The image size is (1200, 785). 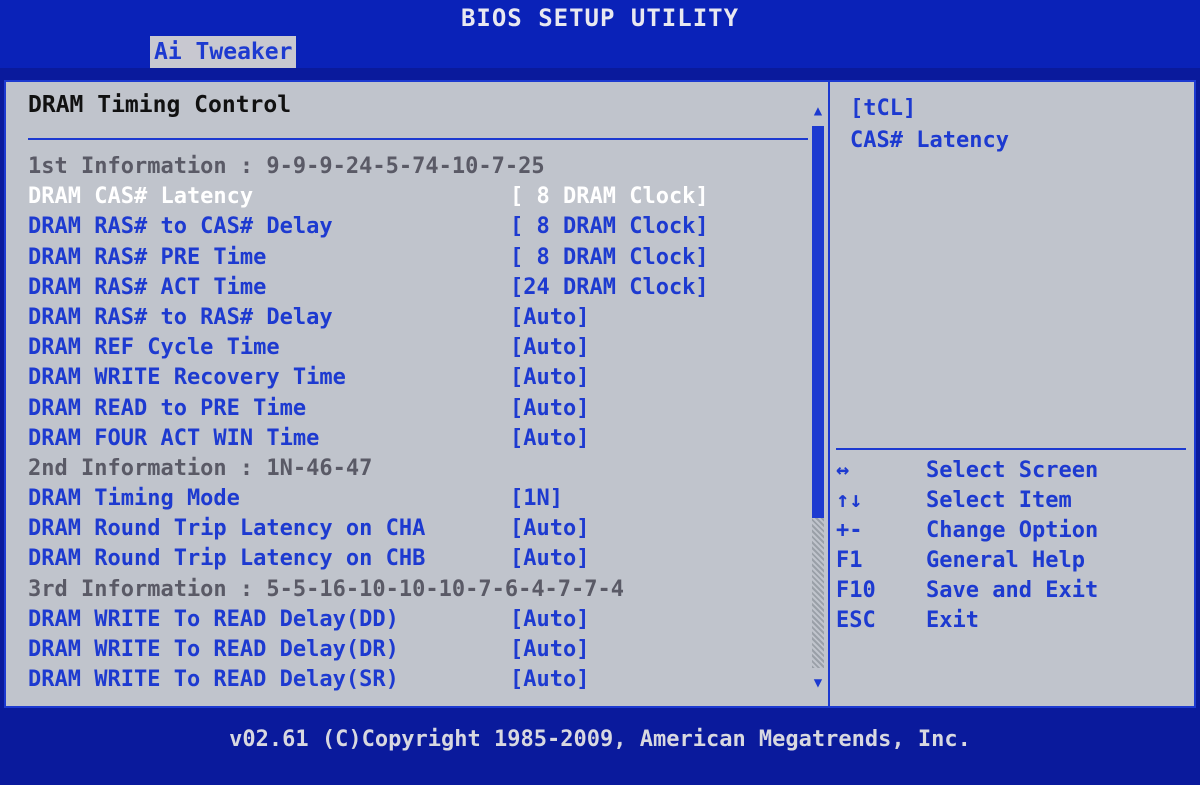 I want to click on scroll-down-arrow-icon: ▼, so click(x=818, y=683).